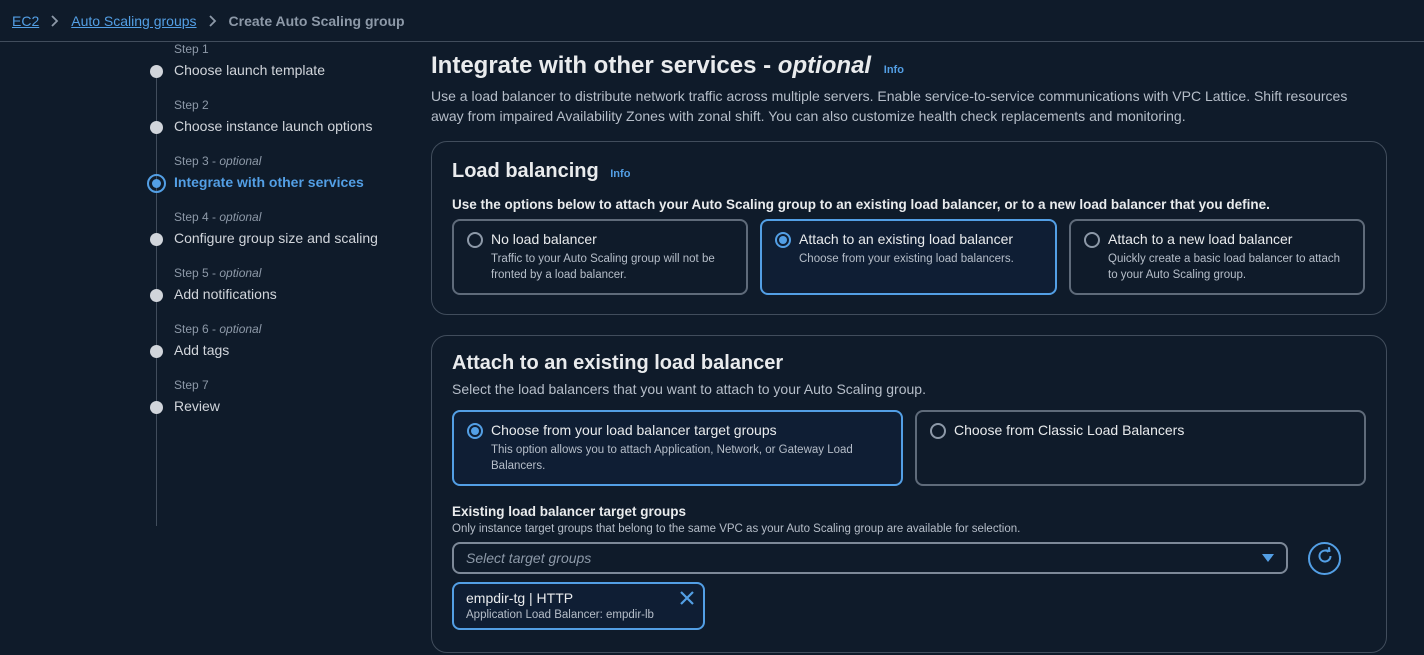 The image size is (1424, 655). Describe the element at coordinates (197, 273) in the screenshot. I see `step-number: Step 5 -` at that location.